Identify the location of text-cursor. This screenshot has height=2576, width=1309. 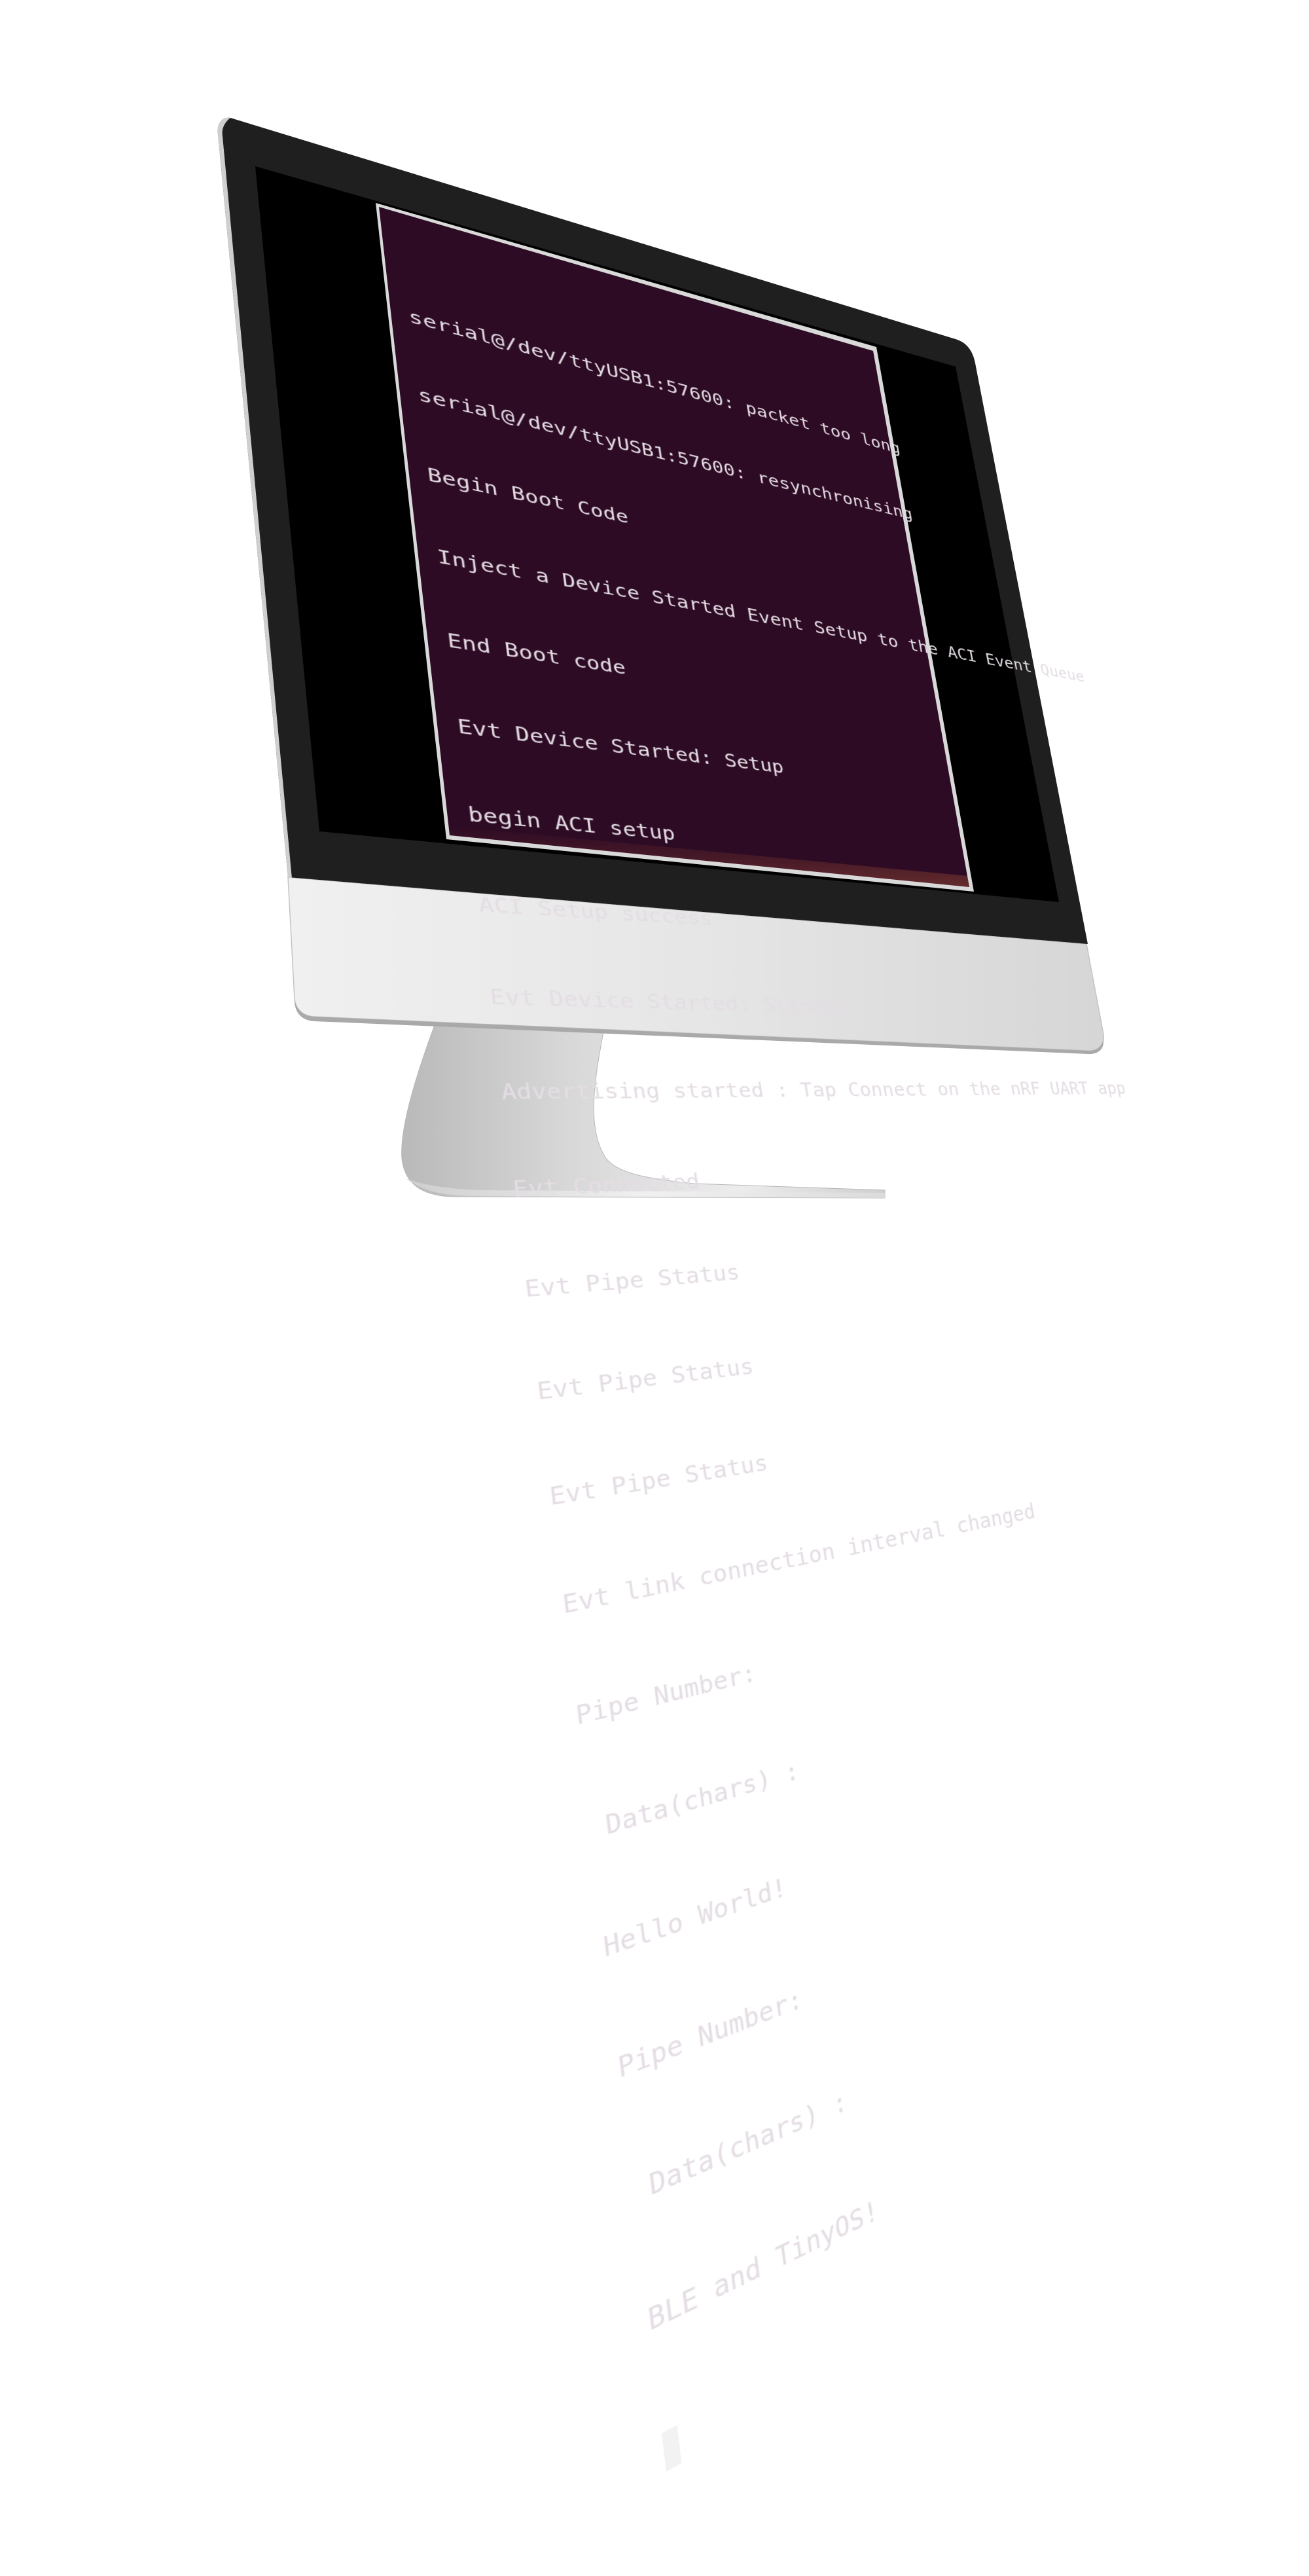
(671, 2448).